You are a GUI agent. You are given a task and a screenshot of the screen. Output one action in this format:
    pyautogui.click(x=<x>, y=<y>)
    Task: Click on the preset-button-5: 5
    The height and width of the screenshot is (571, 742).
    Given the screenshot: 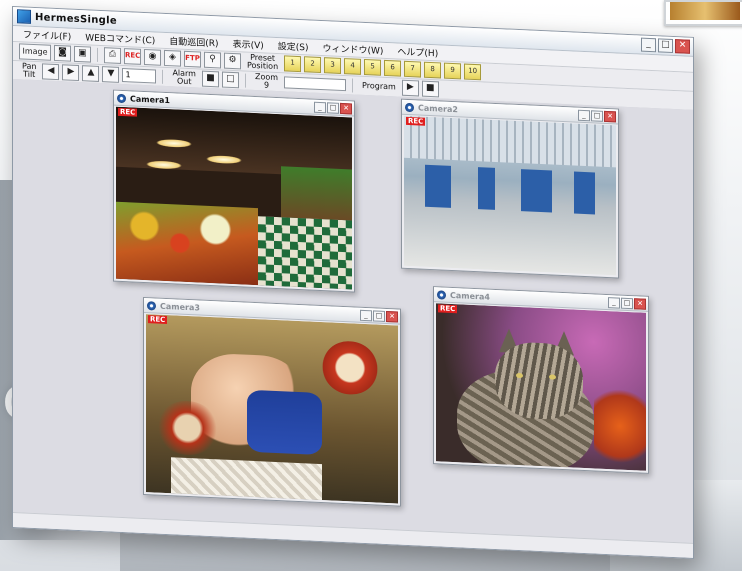 What is the action you would take?
    pyautogui.click(x=373, y=67)
    